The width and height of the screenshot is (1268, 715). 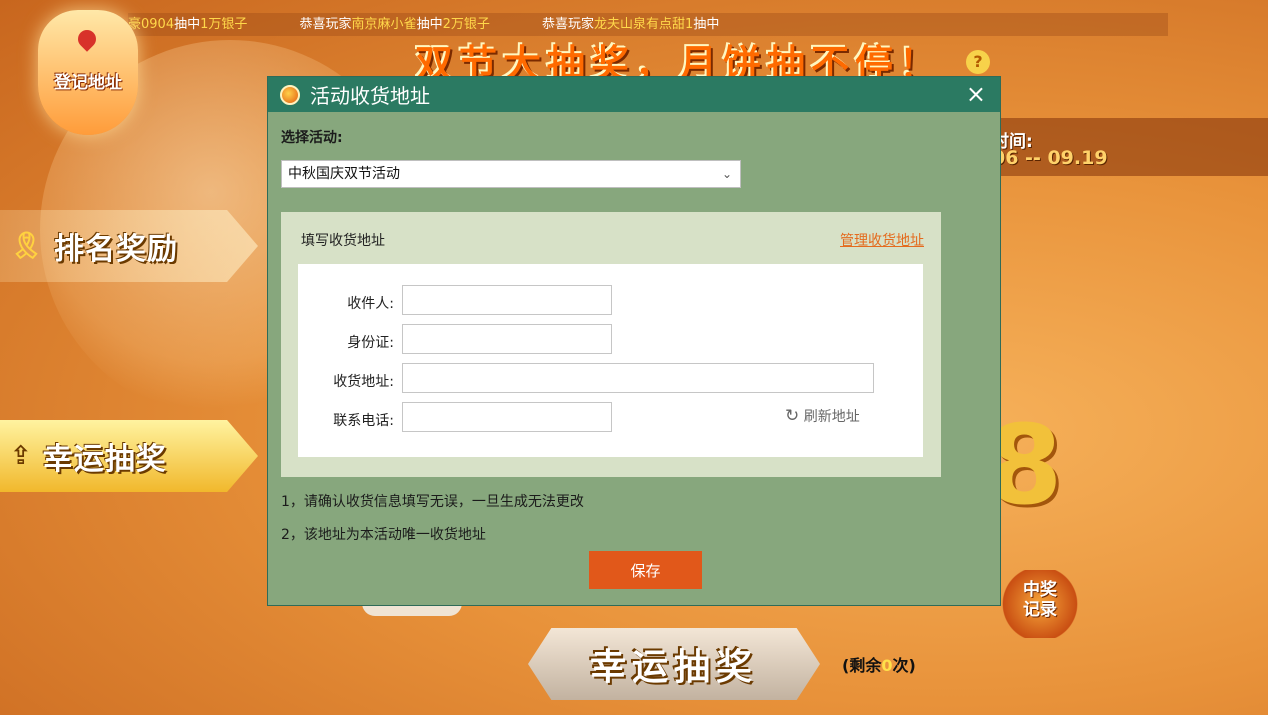 What do you see at coordinates (610, 360) in the screenshot?
I see `address-form: 收件人: 身份证: 收货地址: 联系电话: ↻ 刷新地址` at bounding box center [610, 360].